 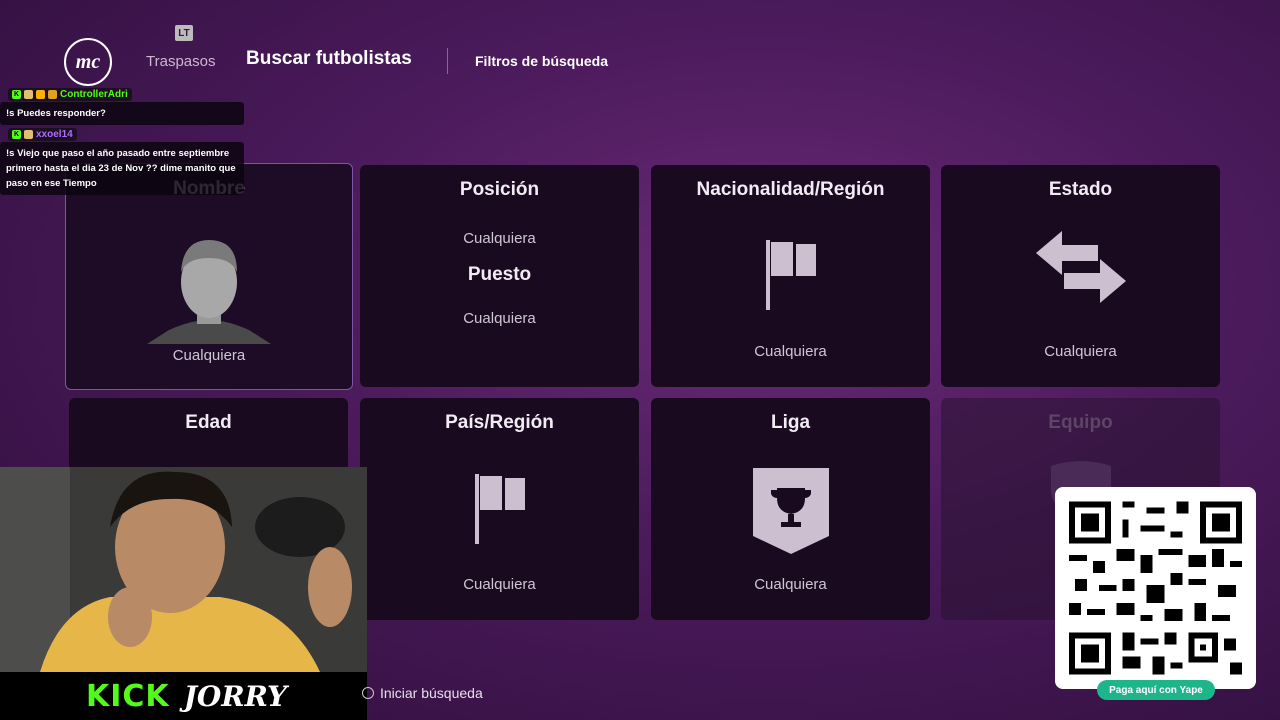 I want to click on player-silhouette-icon, so click(x=209, y=292).